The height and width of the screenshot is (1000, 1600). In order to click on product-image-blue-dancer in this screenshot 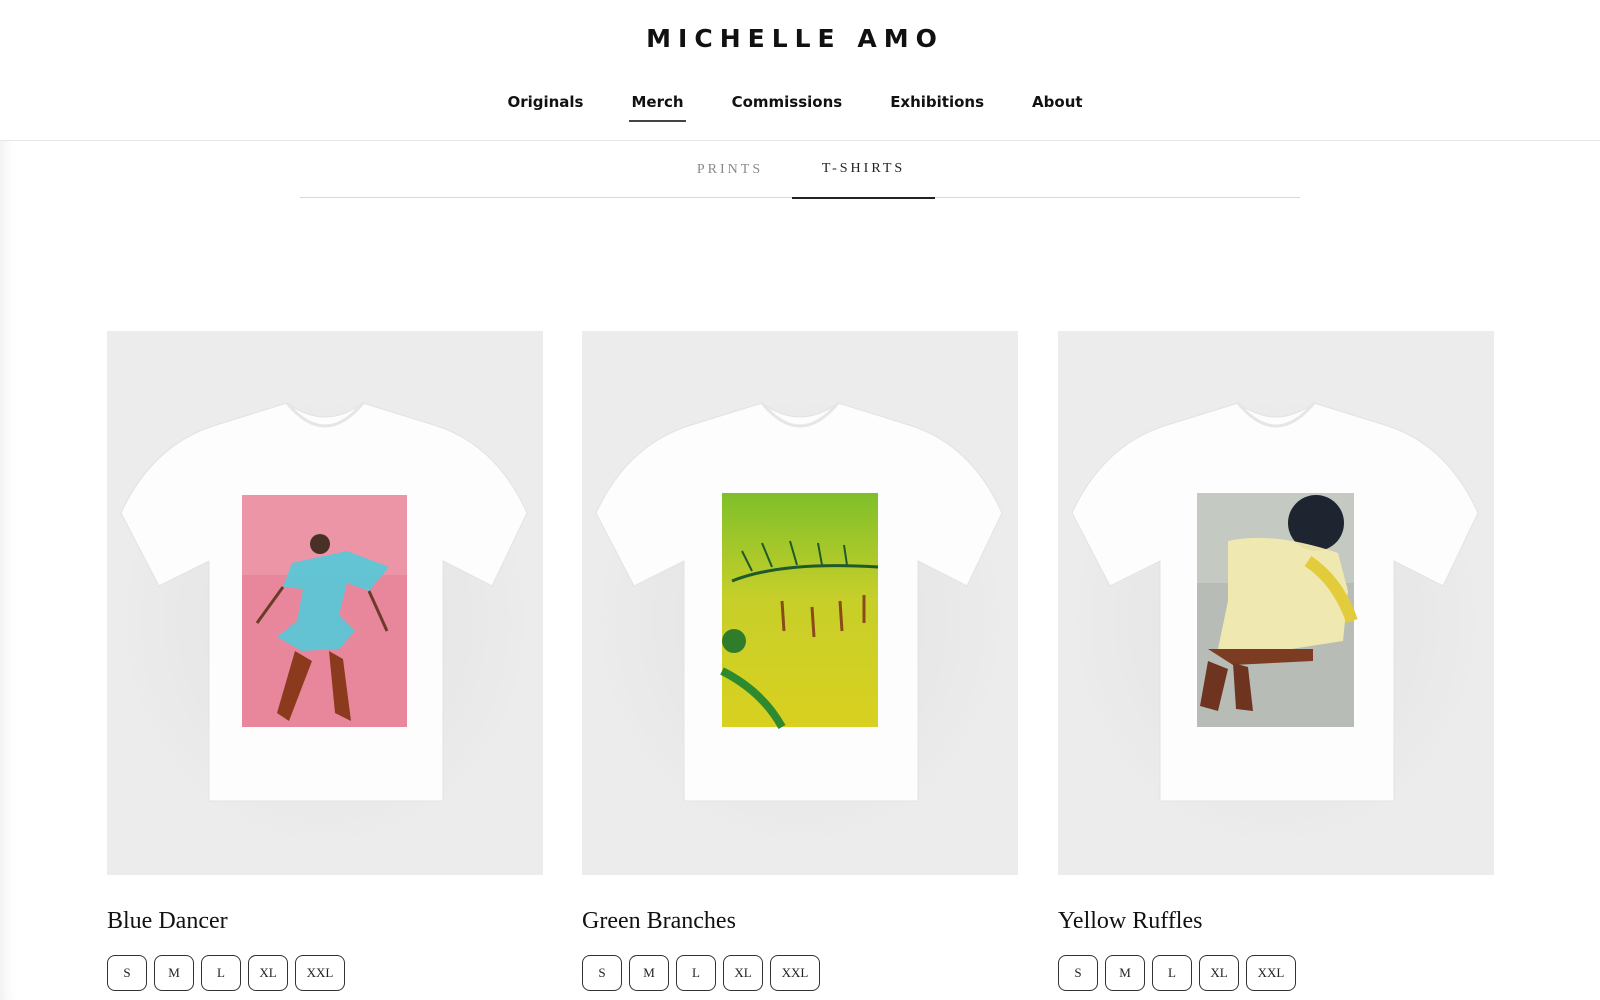, I will do `click(325, 603)`.